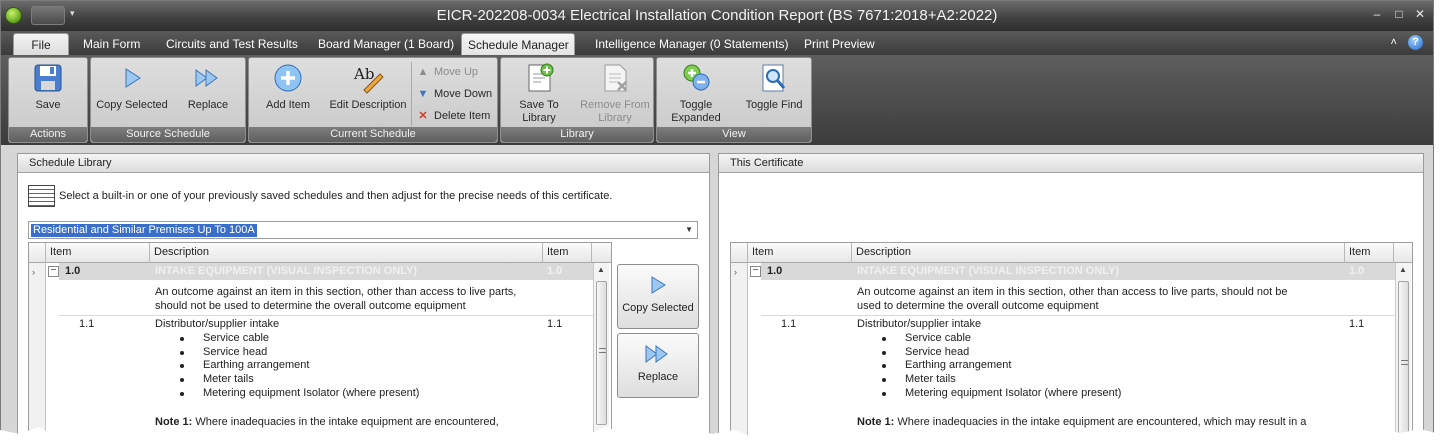 This screenshot has height=447, width=1440. I want to click on save-to-library-label-2: Library, so click(539, 118).